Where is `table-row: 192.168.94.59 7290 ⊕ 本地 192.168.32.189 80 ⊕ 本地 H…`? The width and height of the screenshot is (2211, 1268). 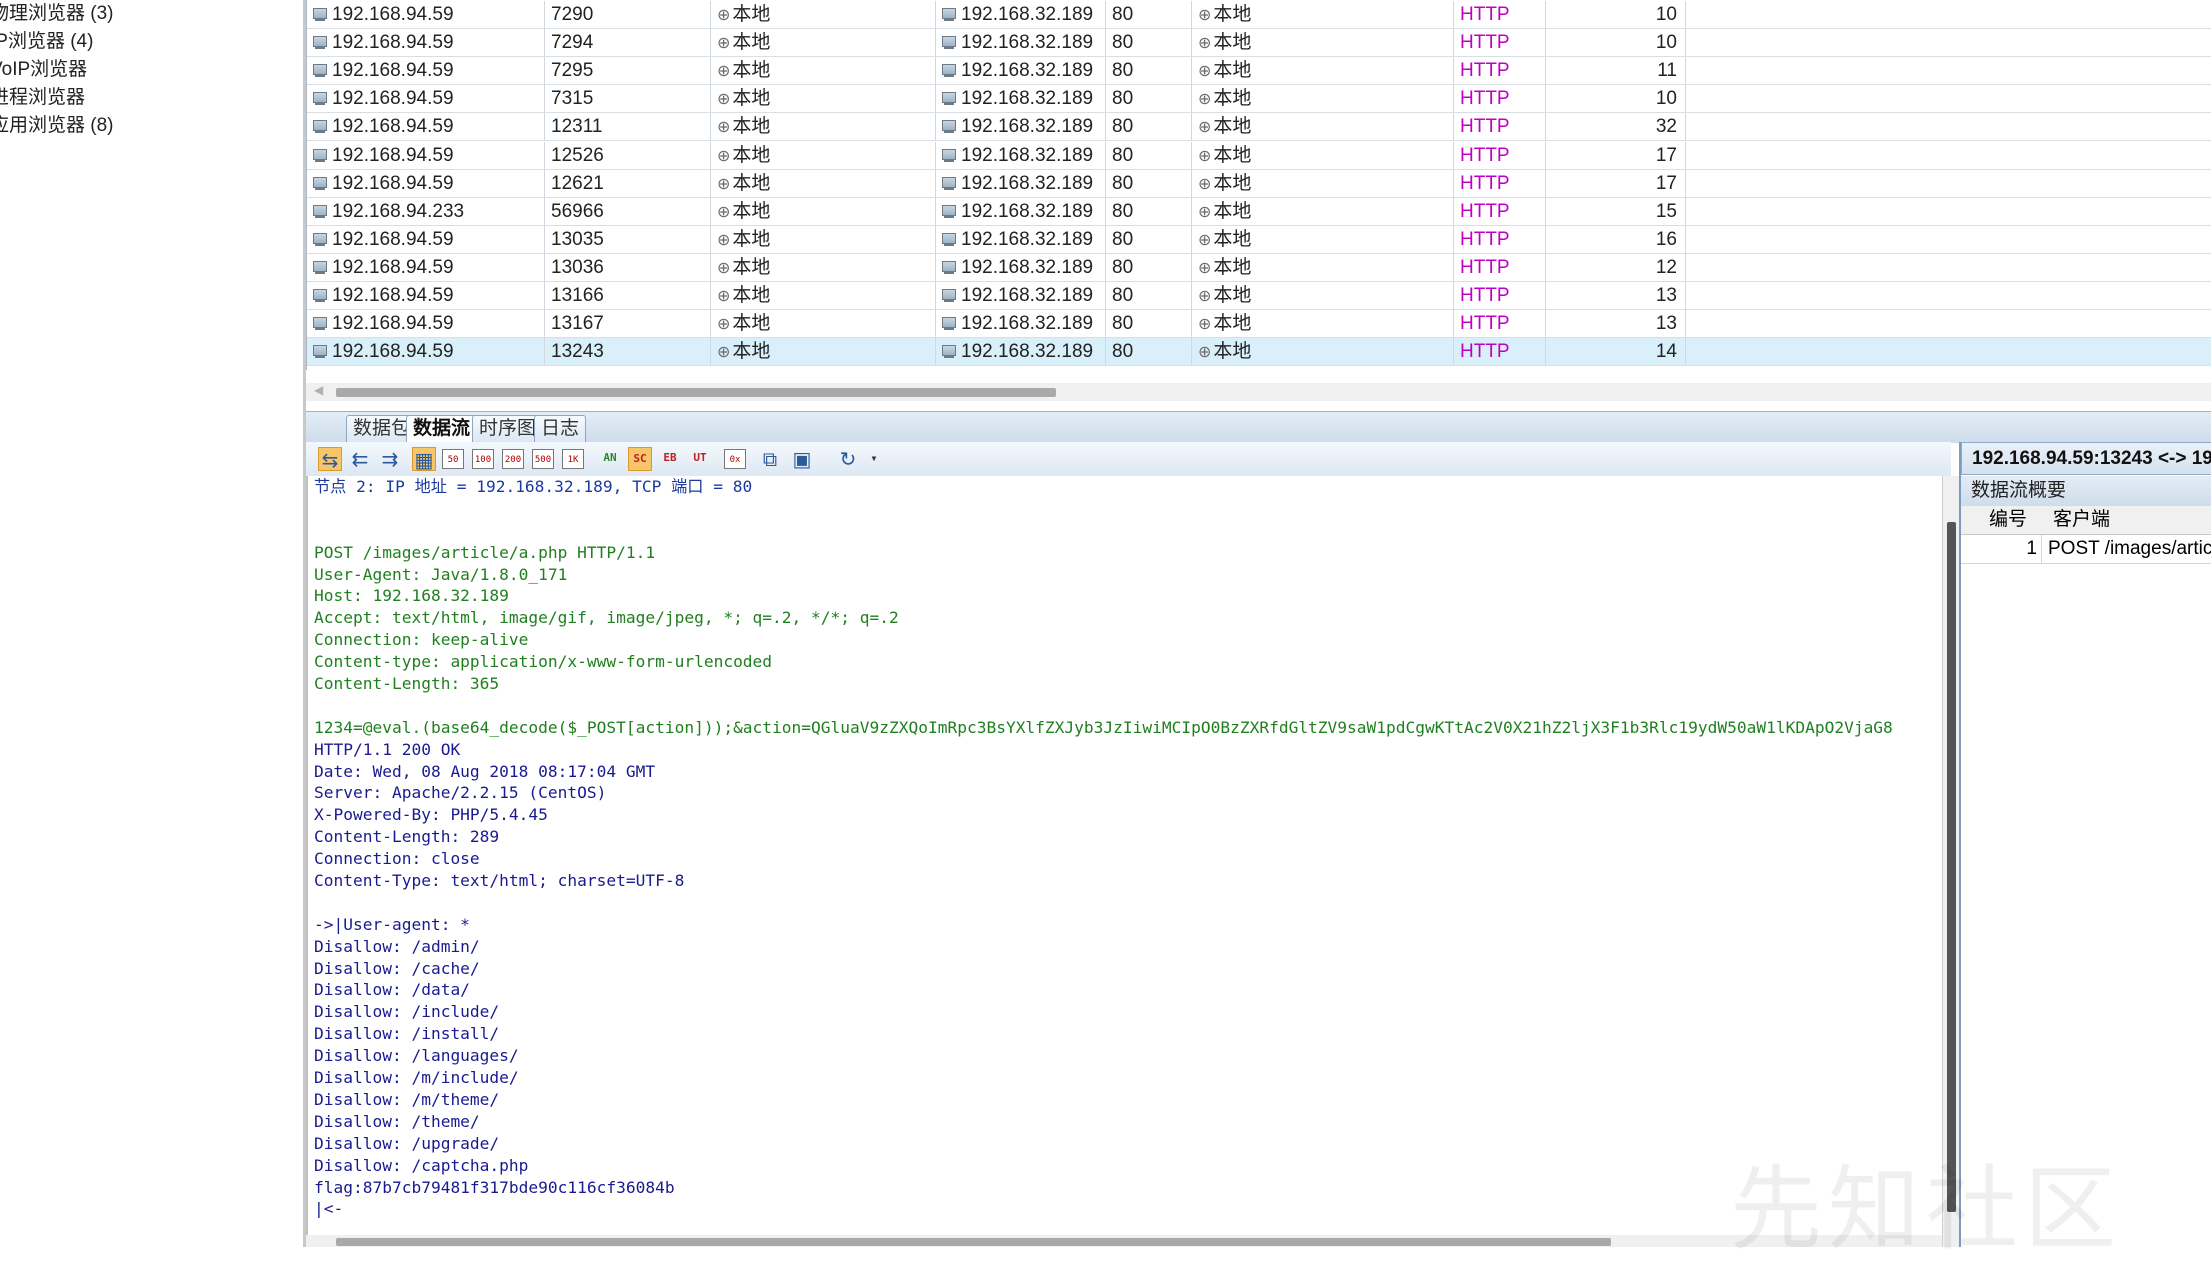 table-row: 192.168.94.59 7290 ⊕ 本地 192.168.32.189 80 ⊕ 本地 H… is located at coordinates (1259, 15).